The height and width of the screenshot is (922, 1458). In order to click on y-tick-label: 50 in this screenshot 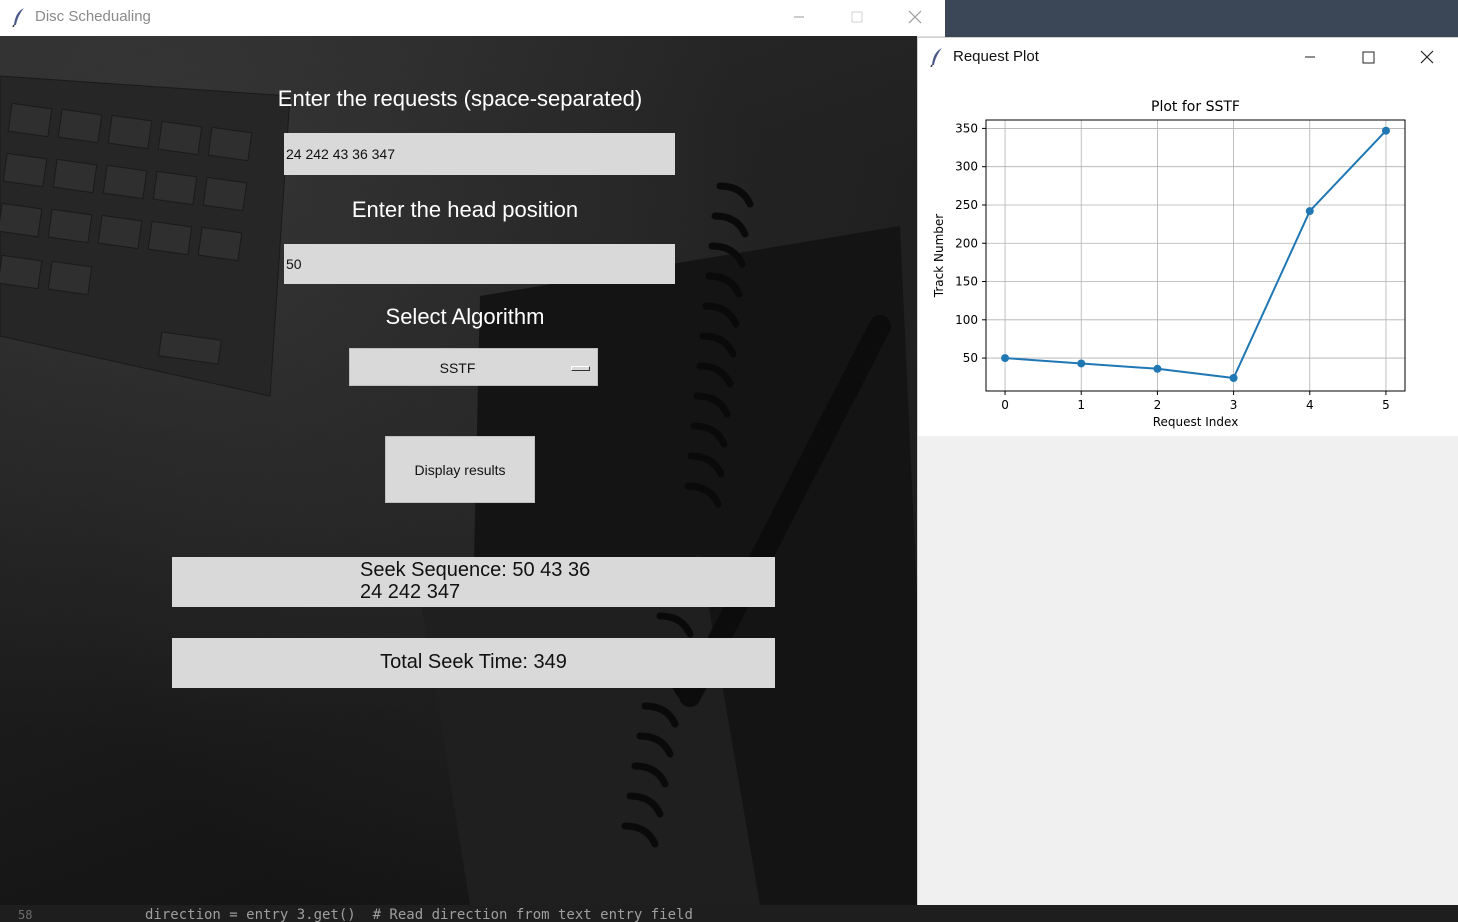, I will do `click(970, 358)`.